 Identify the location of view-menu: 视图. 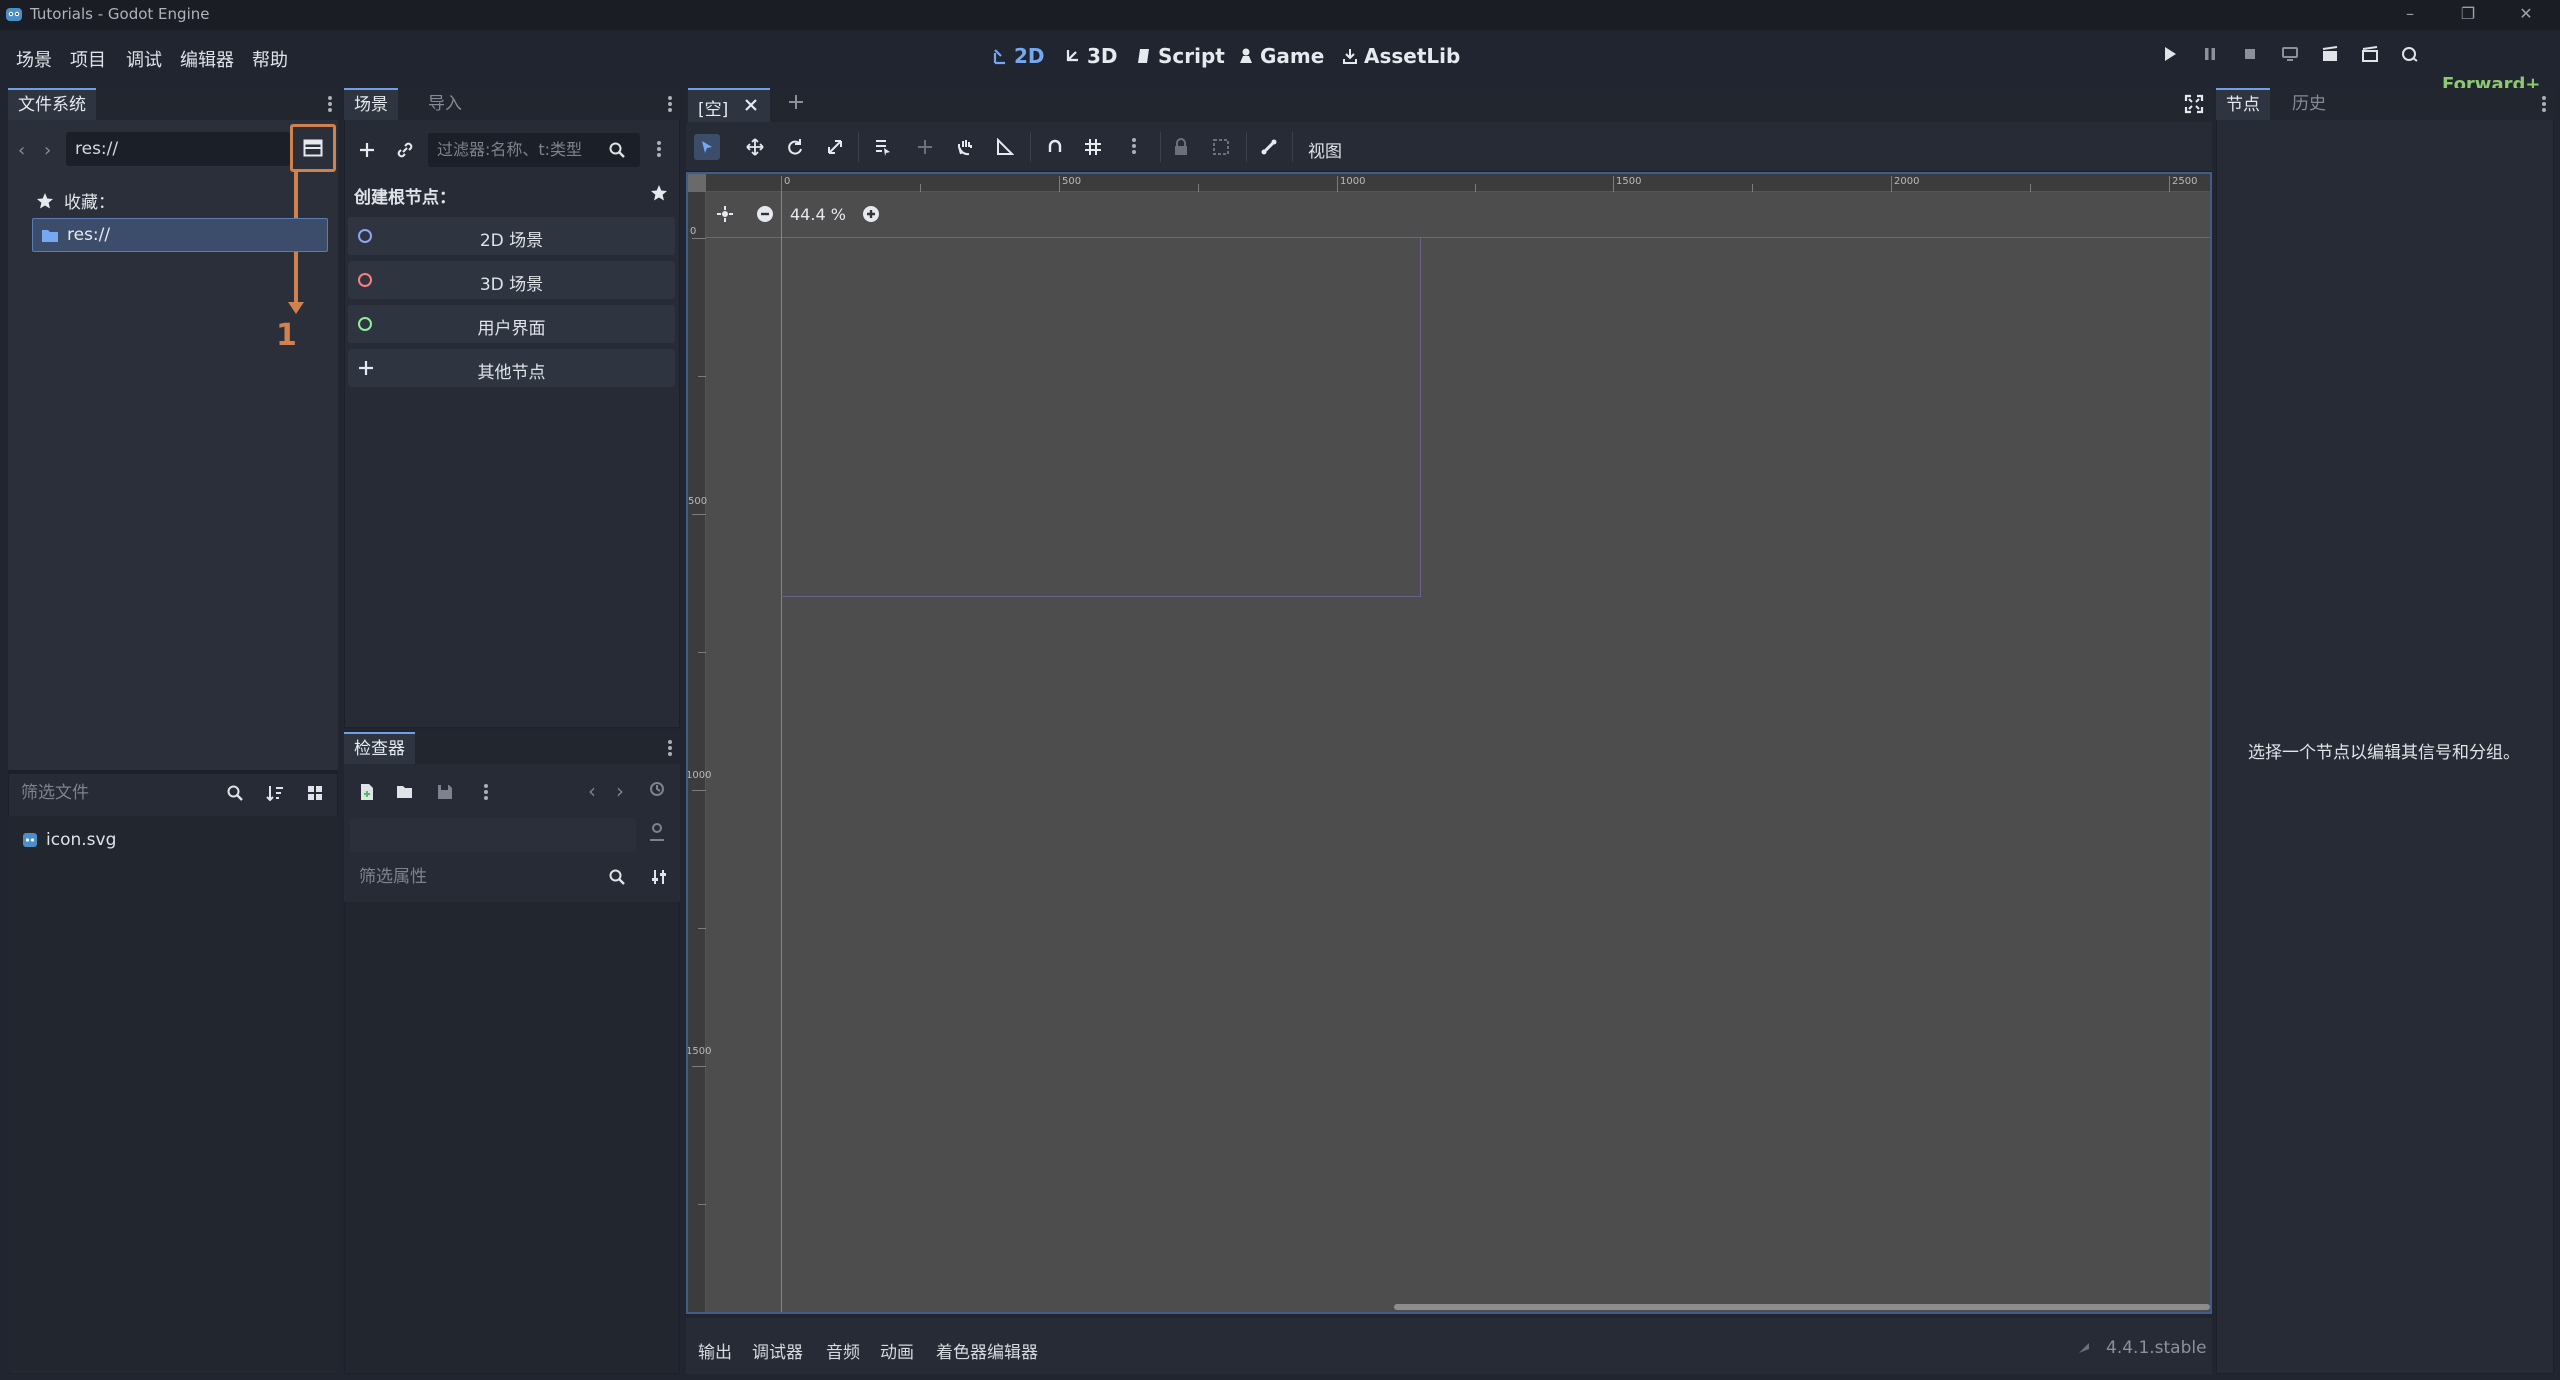
(1325, 149).